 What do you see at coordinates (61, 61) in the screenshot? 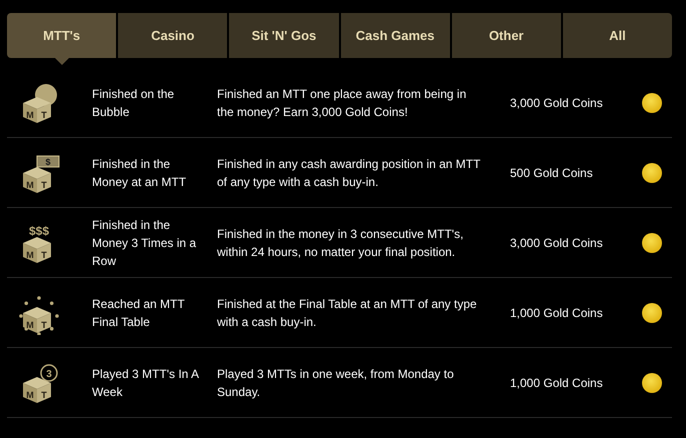
I see `selection-pointer` at bounding box center [61, 61].